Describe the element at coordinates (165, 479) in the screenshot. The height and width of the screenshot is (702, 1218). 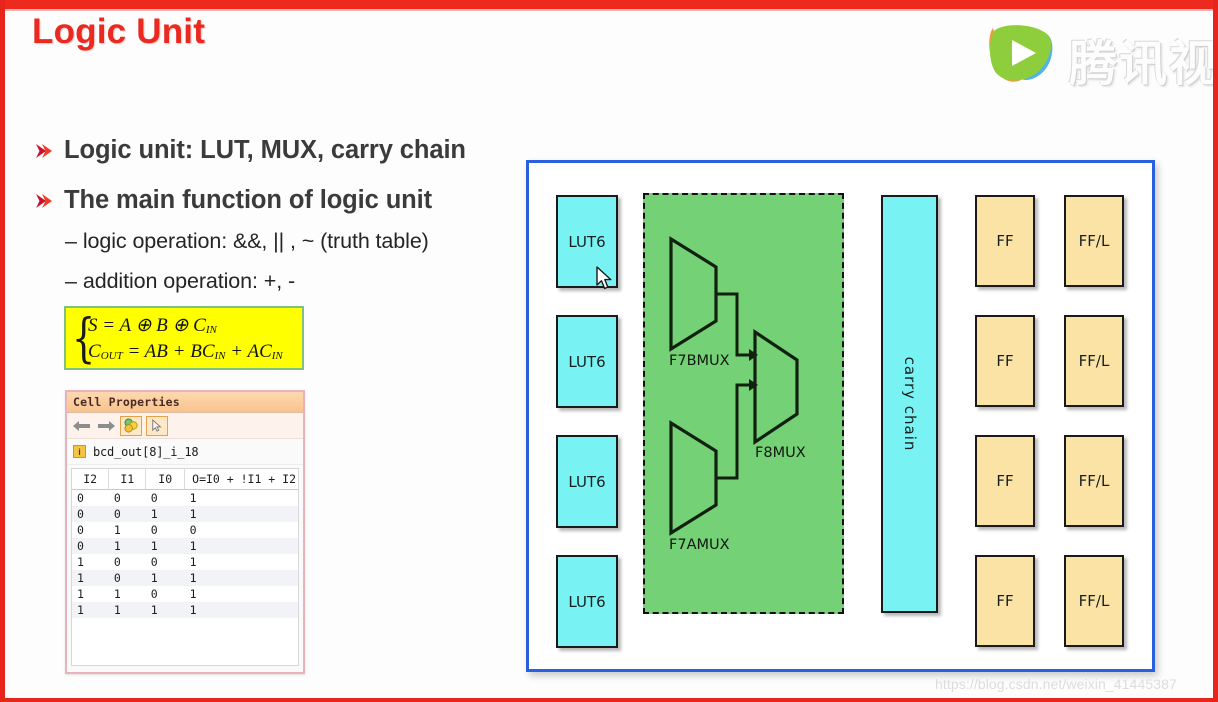
I see `truth-table-header-i0: I0` at that location.